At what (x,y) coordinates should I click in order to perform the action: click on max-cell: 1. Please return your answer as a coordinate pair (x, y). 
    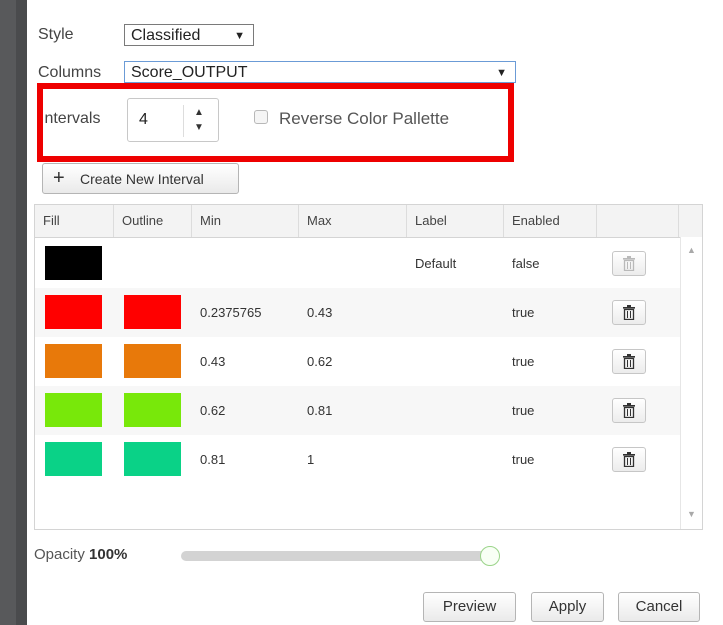
    Looking at the image, I should click on (306, 459).